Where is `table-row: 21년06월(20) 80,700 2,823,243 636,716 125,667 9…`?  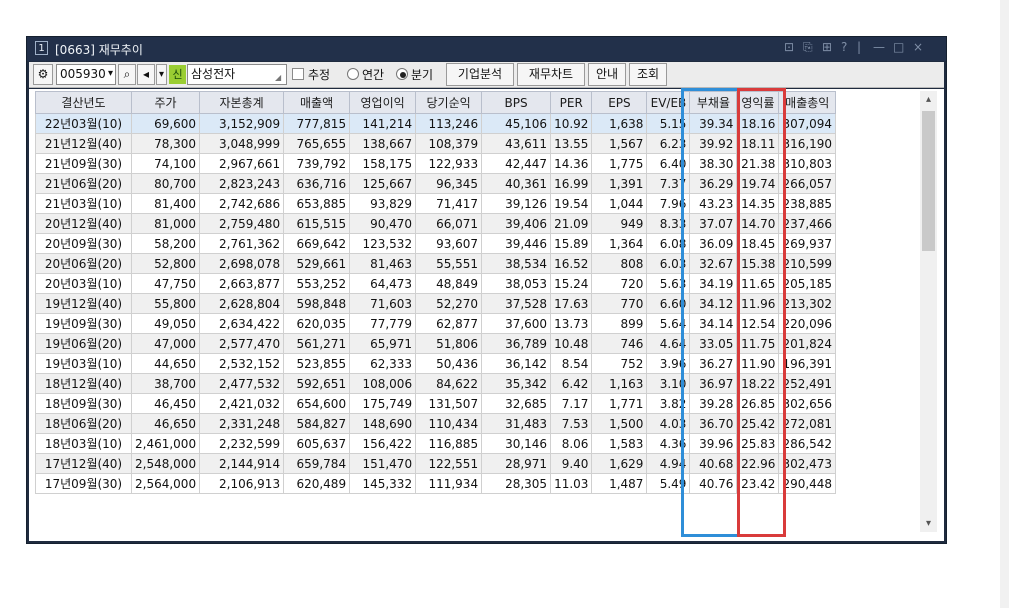
table-row: 21년06월(20) 80,700 2,823,243 636,716 125,667 9… is located at coordinates (436, 183).